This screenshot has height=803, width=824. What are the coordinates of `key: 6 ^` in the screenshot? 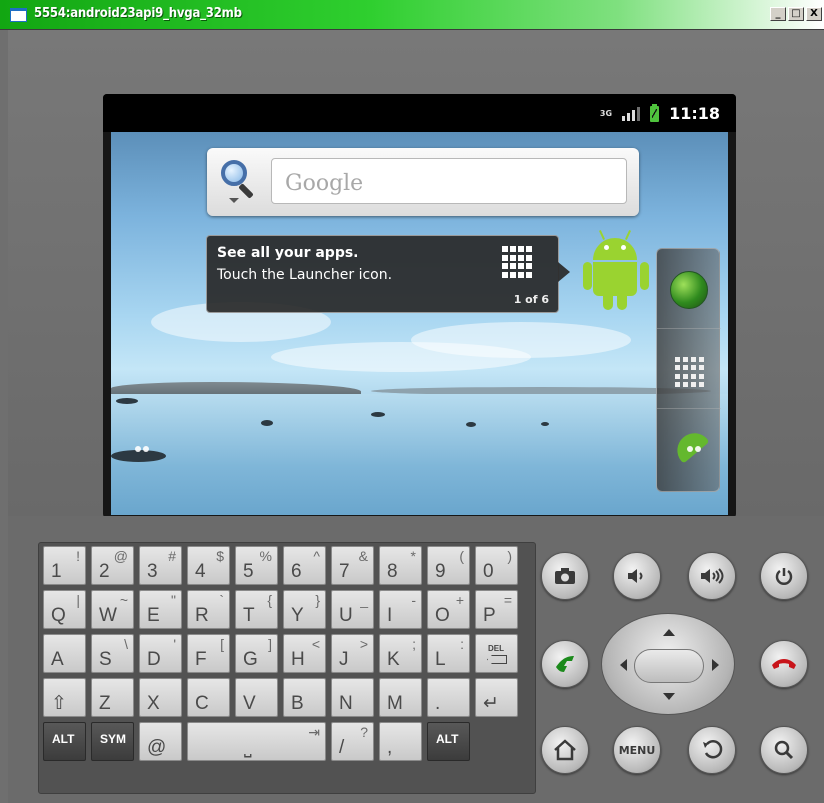 It's located at (304, 565).